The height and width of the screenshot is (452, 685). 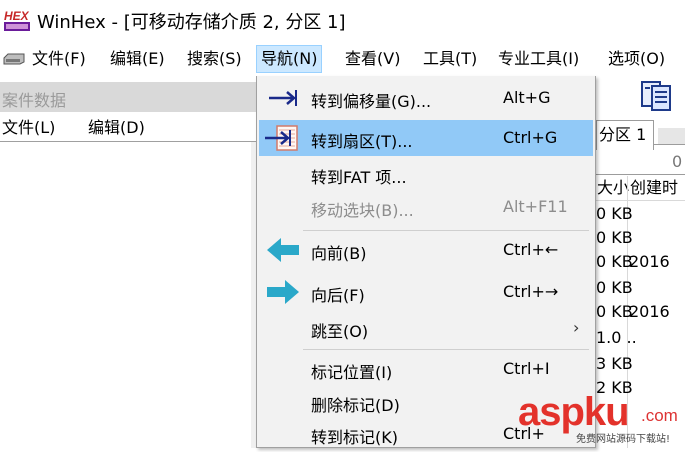 What do you see at coordinates (283, 138) in the screenshot?
I see `goto-sector-icon` at bounding box center [283, 138].